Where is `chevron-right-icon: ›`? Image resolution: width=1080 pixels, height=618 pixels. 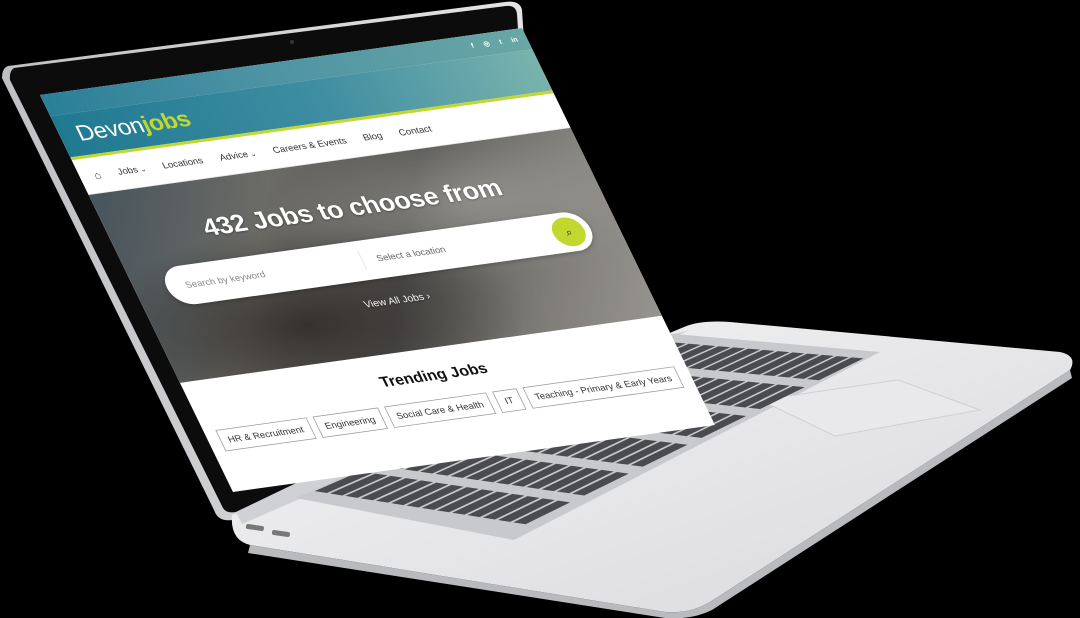
chevron-right-icon: › is located at coordinates (428, 296).